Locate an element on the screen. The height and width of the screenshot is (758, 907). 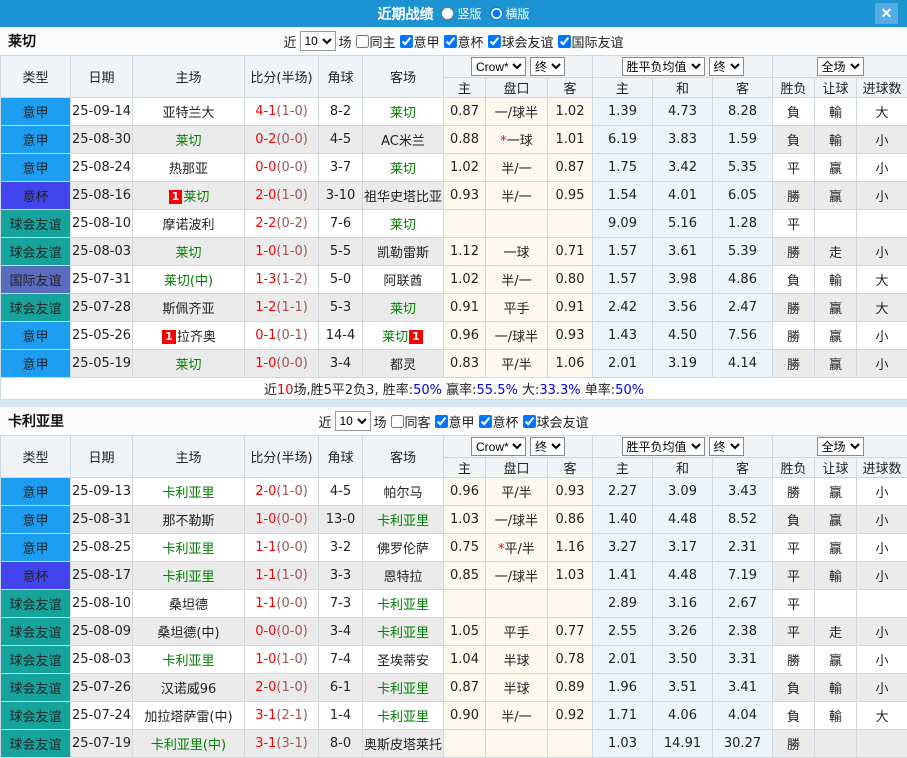
league-filter-label: 国际友谊 is located at coordinates (598, 41).